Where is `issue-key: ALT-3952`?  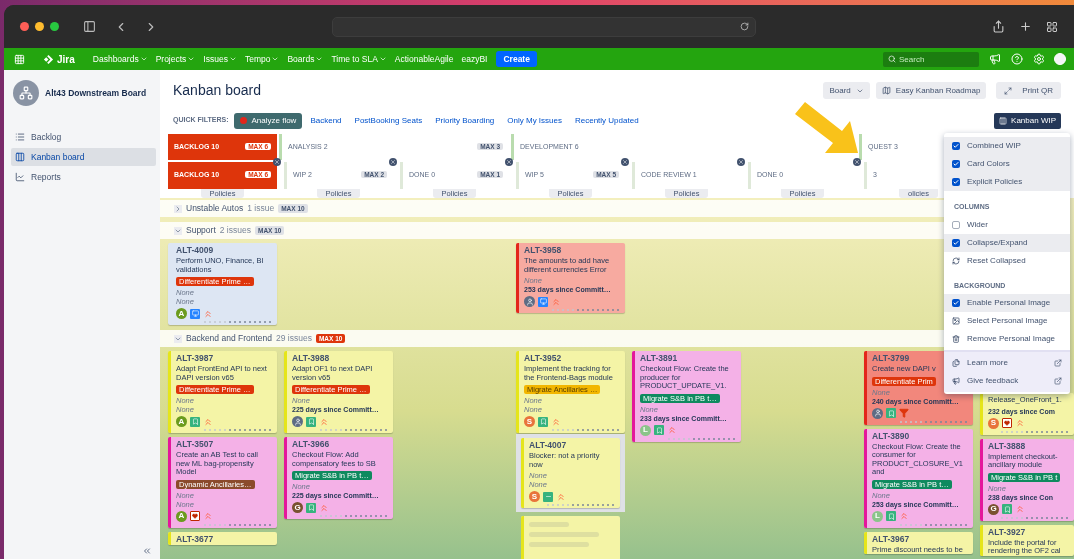 issue-key: ALT-3952 is located at coordinates (543, 358).